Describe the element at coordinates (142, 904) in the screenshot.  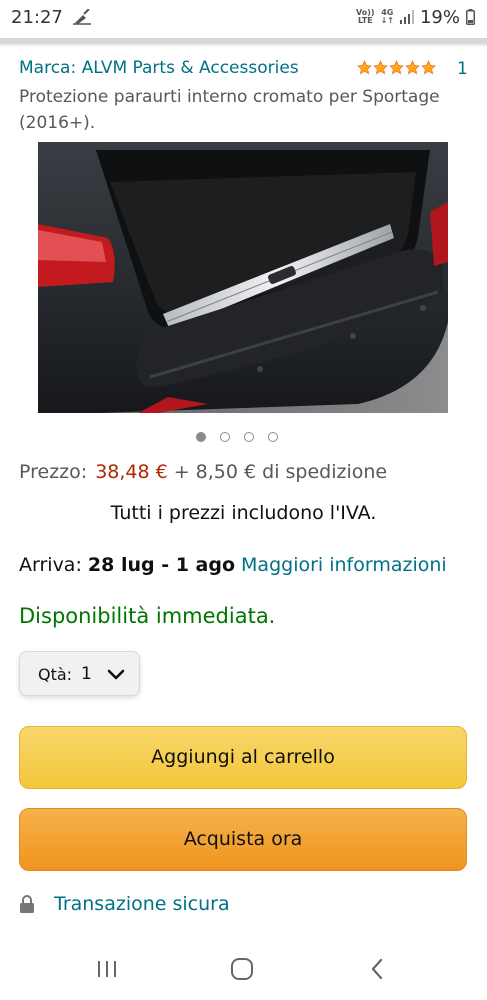
I see `secure-transaction-link: Transazione sicura` at that location.